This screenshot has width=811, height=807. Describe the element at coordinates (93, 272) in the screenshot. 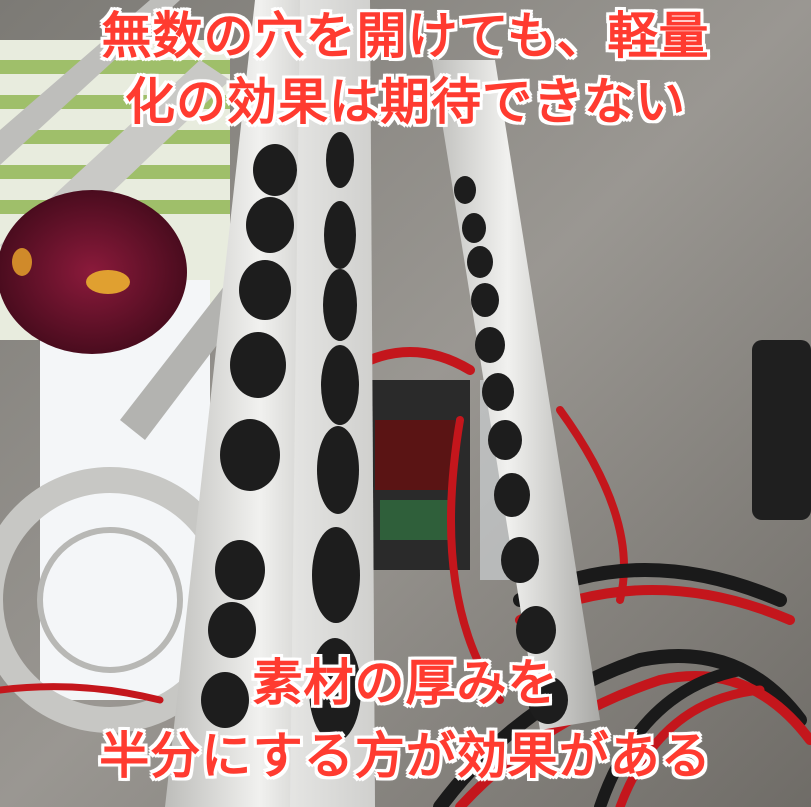

I see `maroon-wheel` at that location.